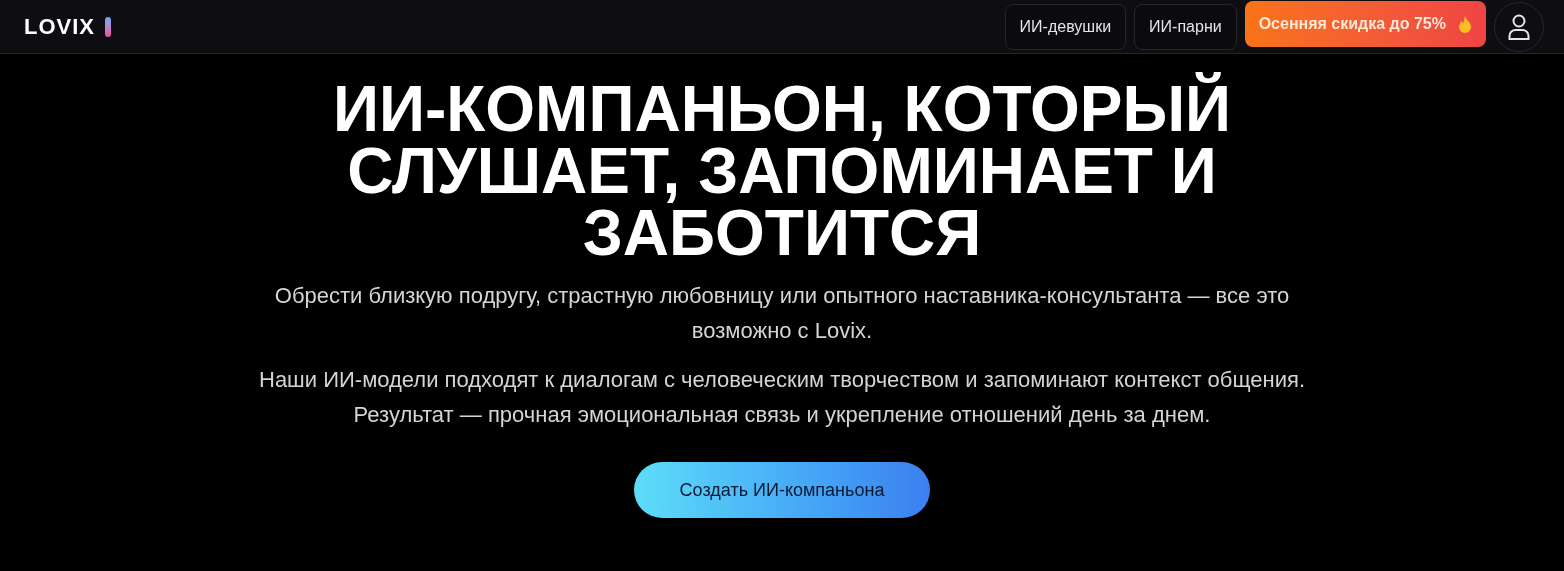 The height and width of the screenshot is (571, 1564). What do you see at coordinates (1185, 26) in the screenshot?
I see `nav-link: ИИ-парни` at bounding box center [1185, 26].